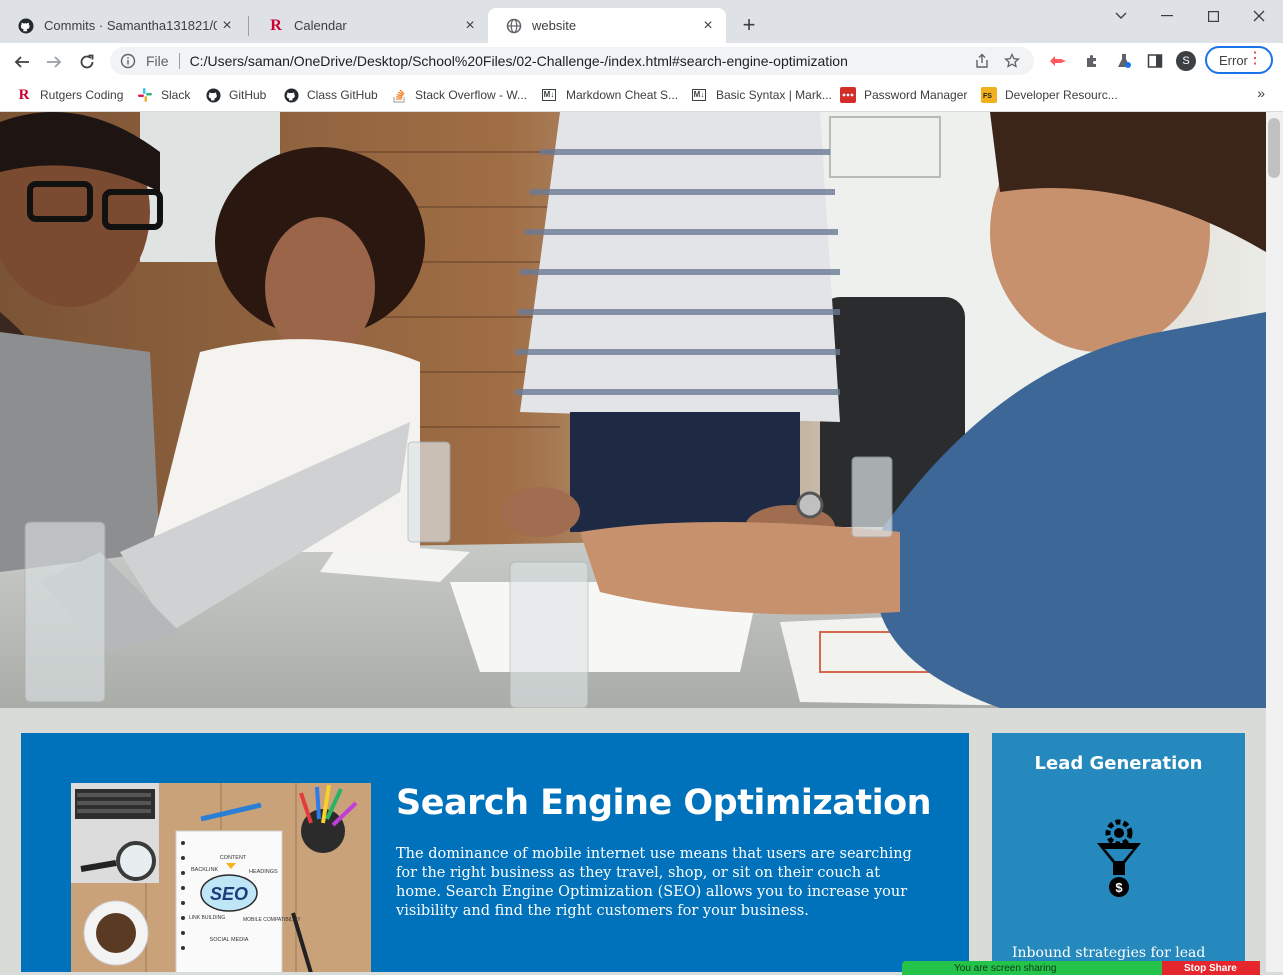  Describe the element at coordinates (554, 25) in the screenshot. I see `tab-title: website` at that location.